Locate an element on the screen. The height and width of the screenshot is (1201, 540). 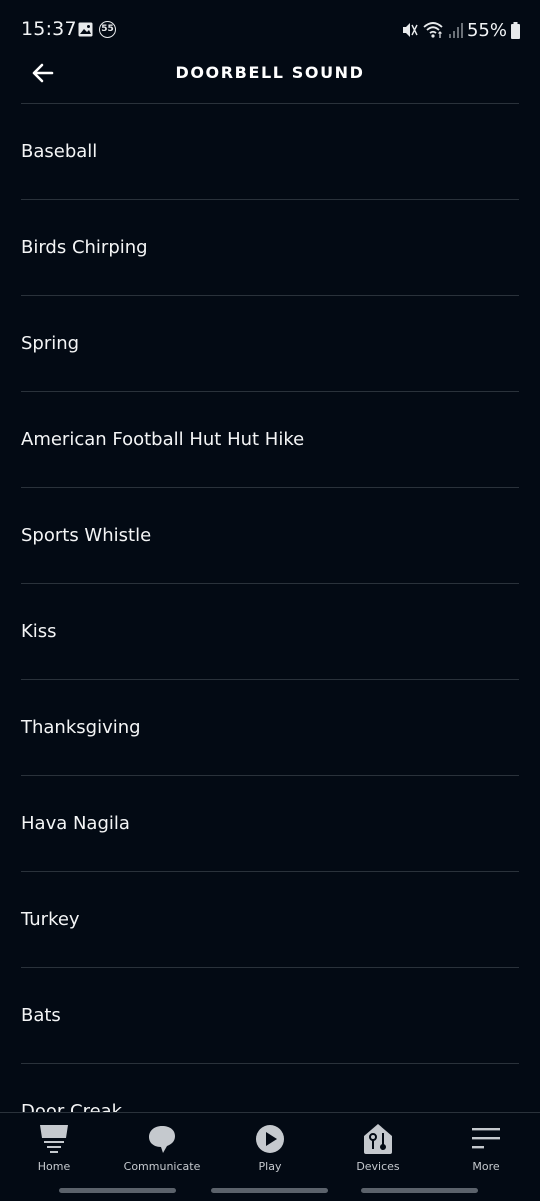
play-icon is located at coordinates (270, 1139).